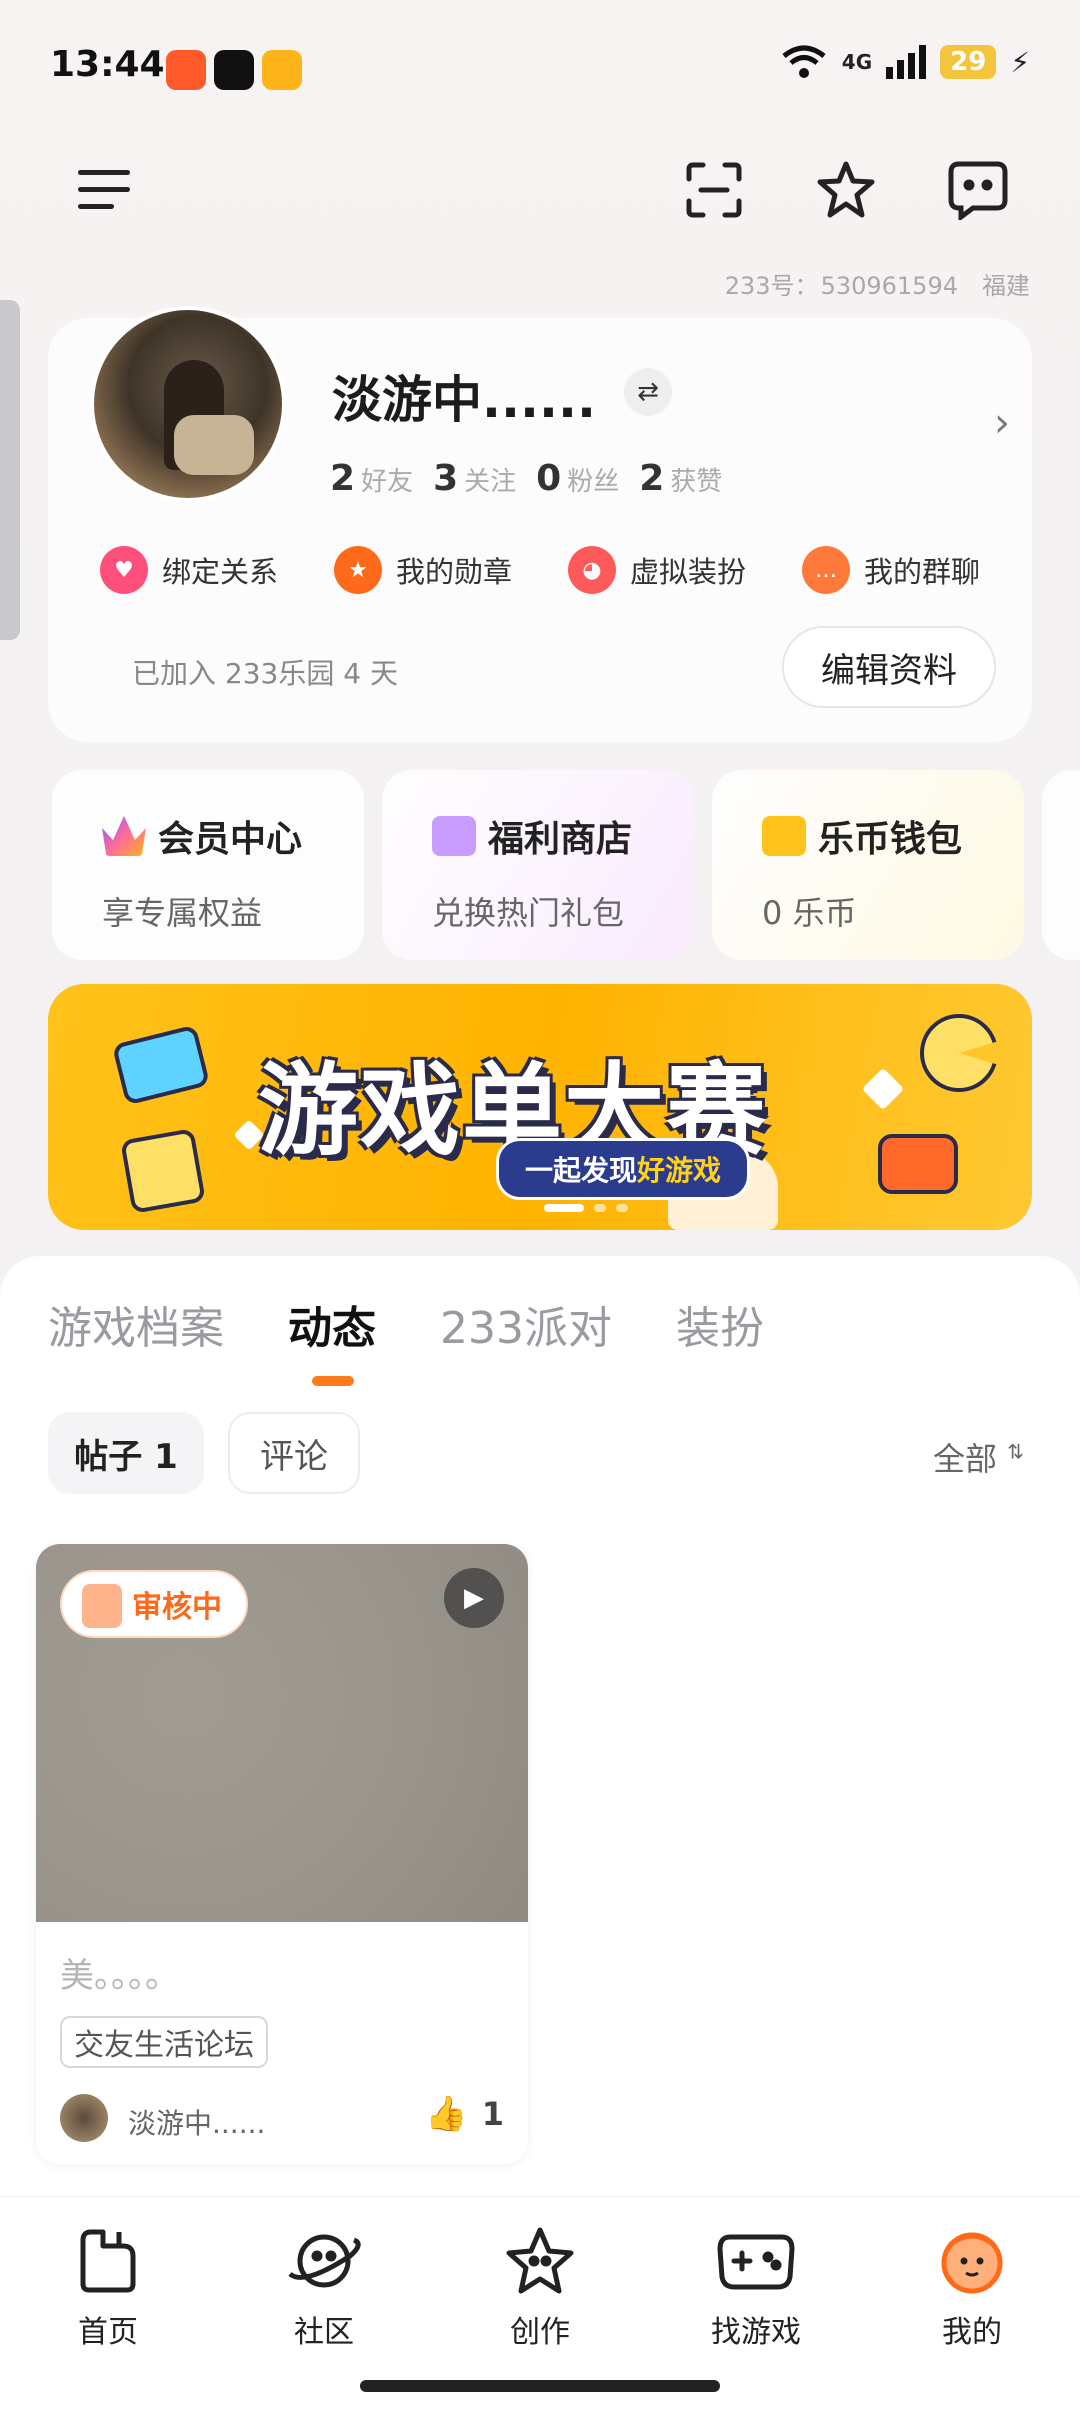 This screenshot has height=2412, width=1080. I want to click on bind-relation-button: ♥ 绑定关系, so click(189, 570).